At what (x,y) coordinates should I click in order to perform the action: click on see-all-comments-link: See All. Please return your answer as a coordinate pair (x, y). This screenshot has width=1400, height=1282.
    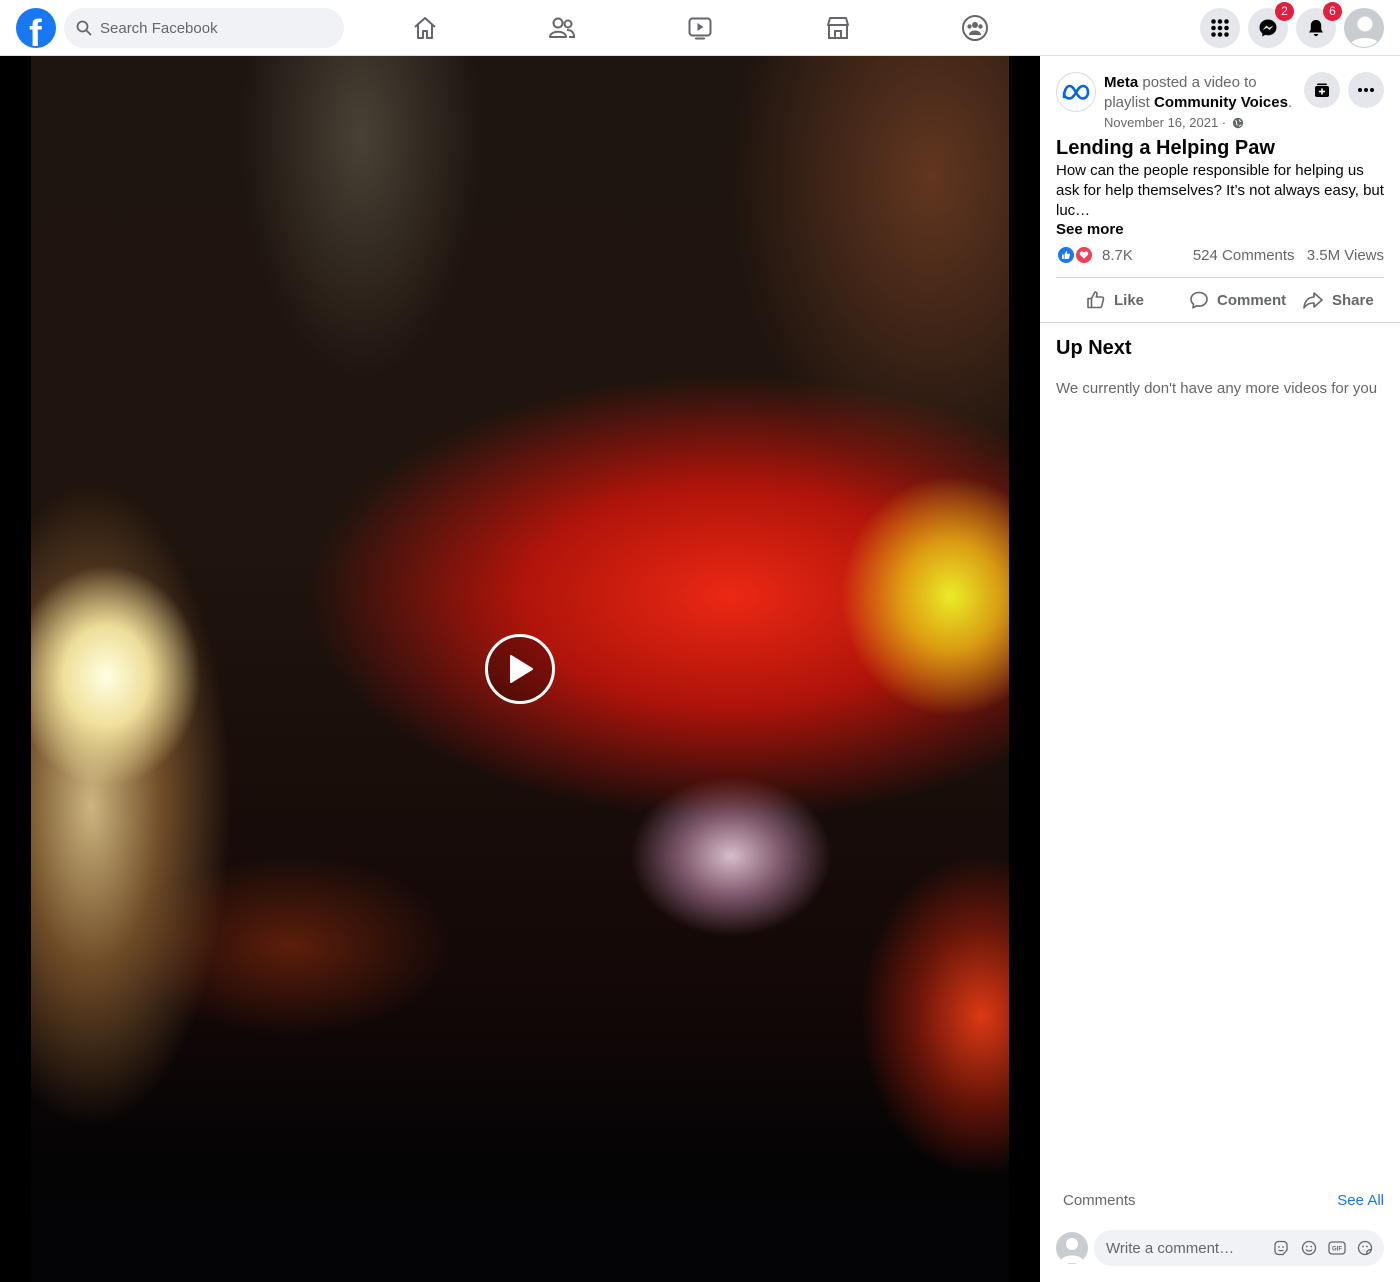
    Looking at the image, I should click on (1360, 1201).